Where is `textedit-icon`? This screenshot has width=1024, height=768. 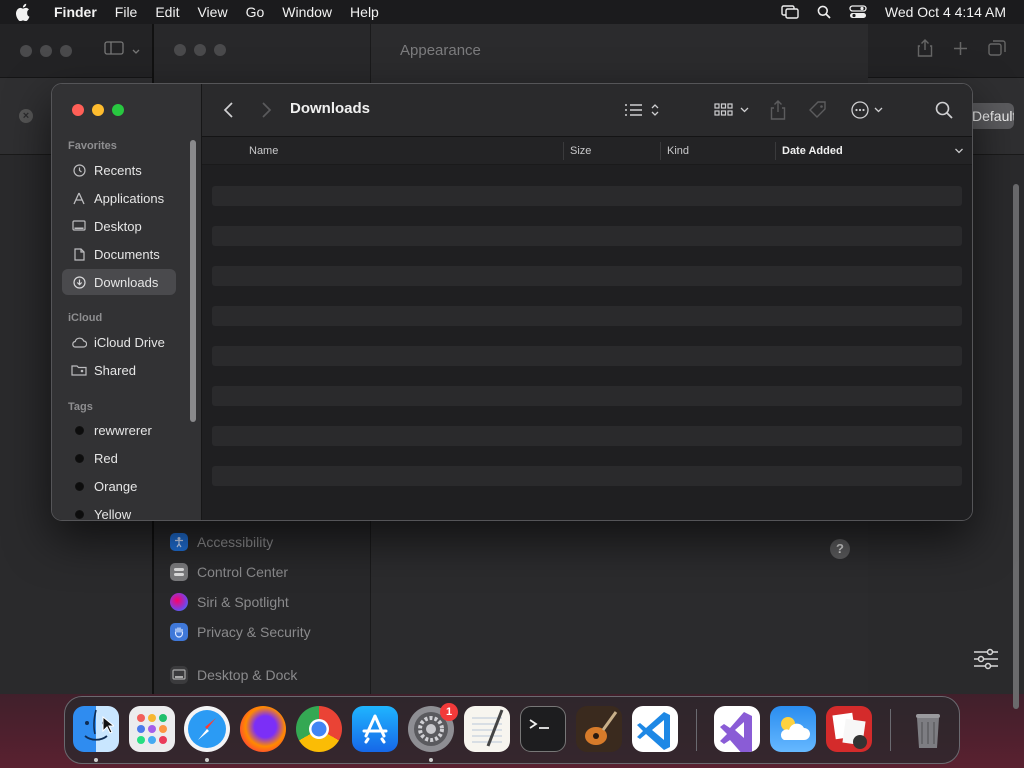 textedit-icon is located at coordinates (487, 729).